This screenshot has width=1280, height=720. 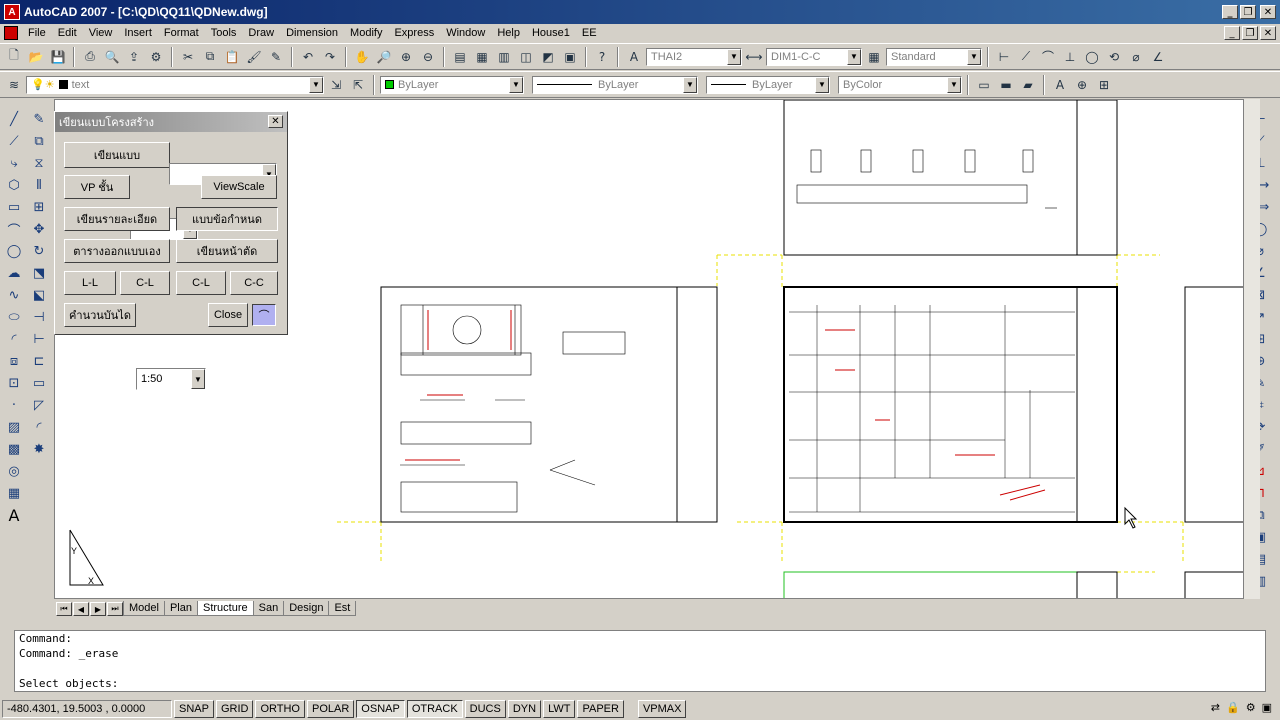 I want to click on table-style-icon: ▦, so click(x=874, y=57).